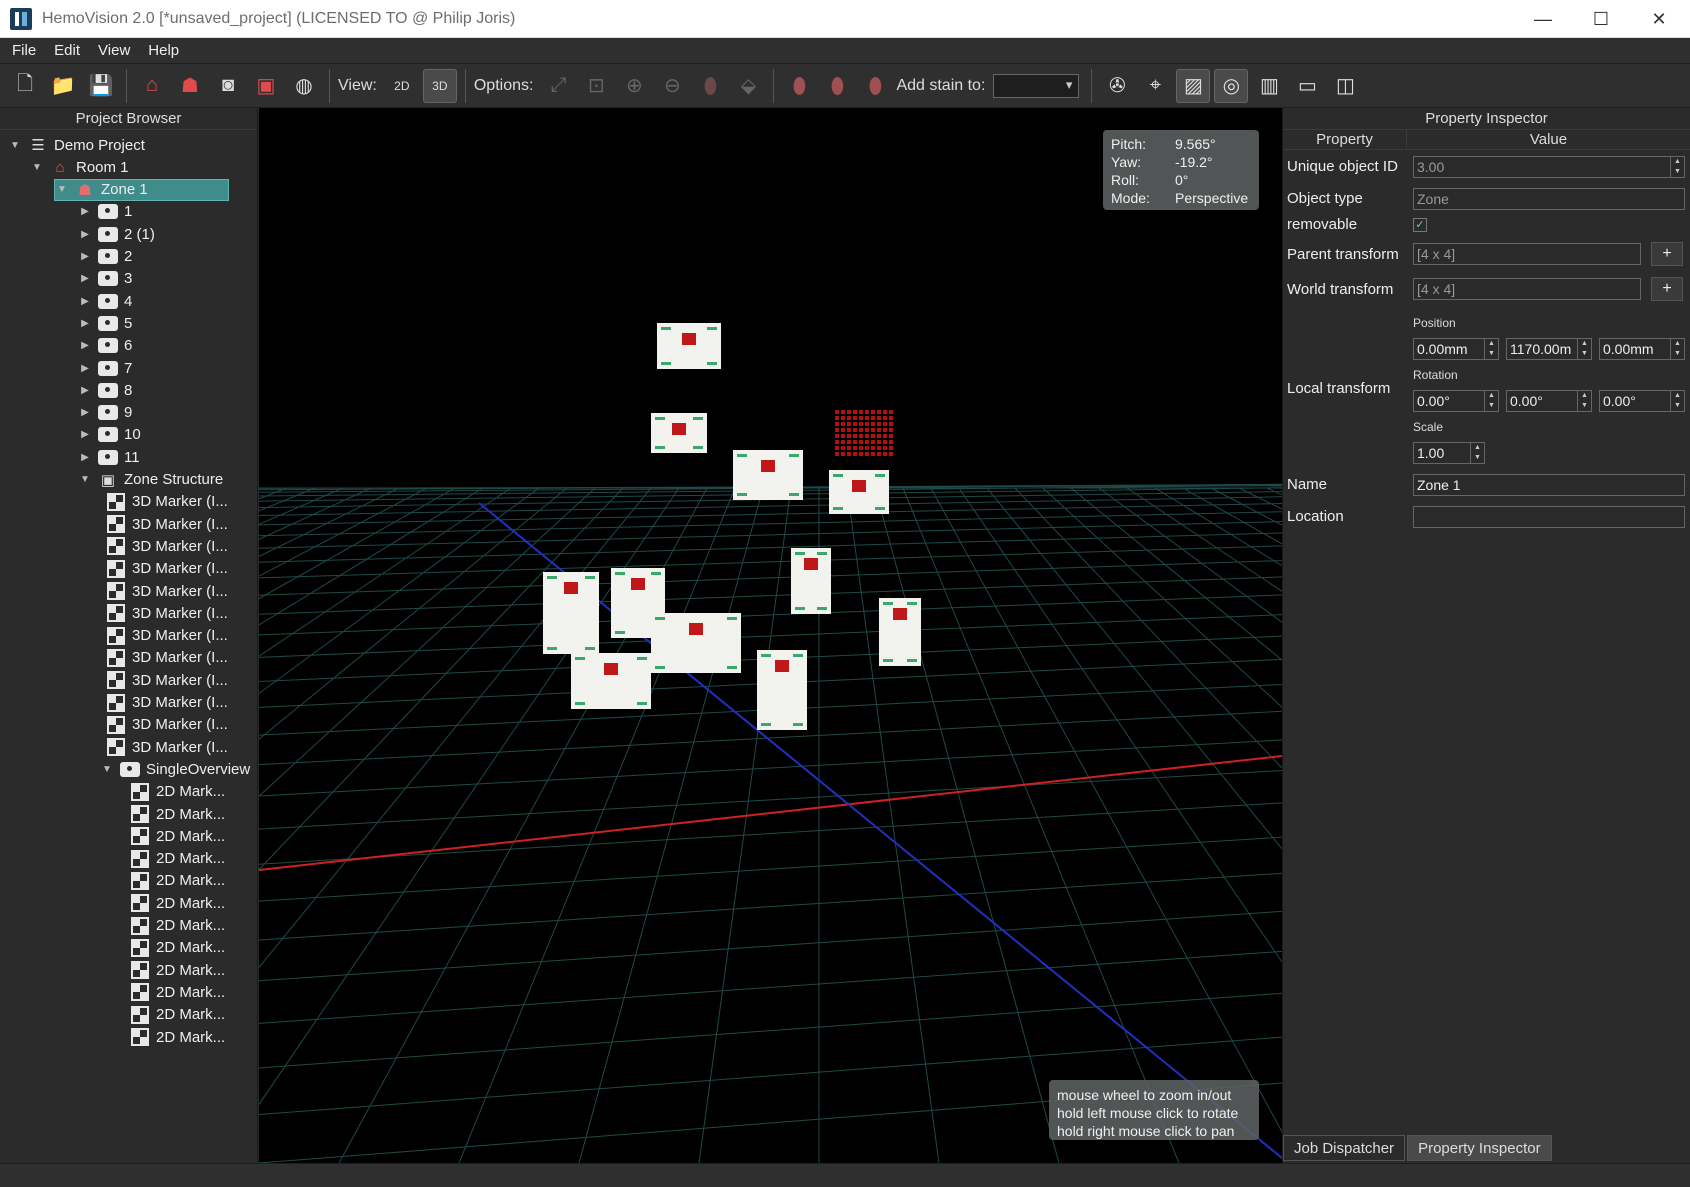 This screenshot has height=1187, width=1690. I want to click on removable-checkbox: ✓, so click(1420, 225).